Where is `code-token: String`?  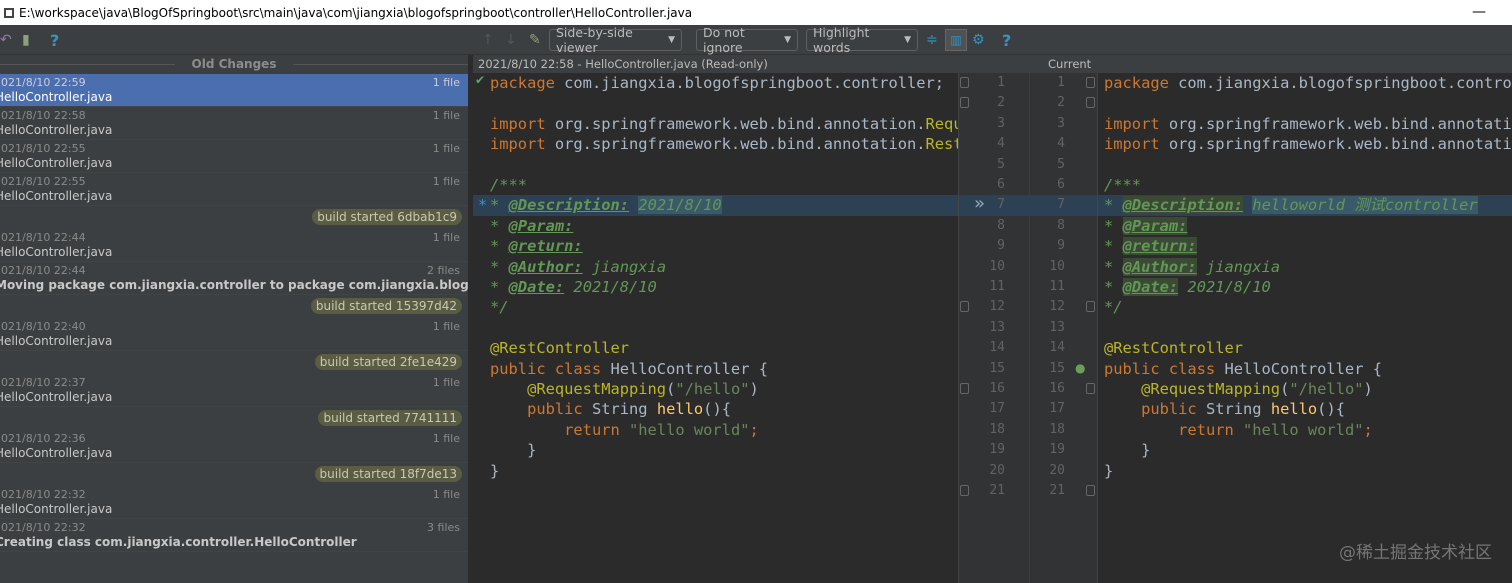
code-token: String is located at coordinates (1238, 409).